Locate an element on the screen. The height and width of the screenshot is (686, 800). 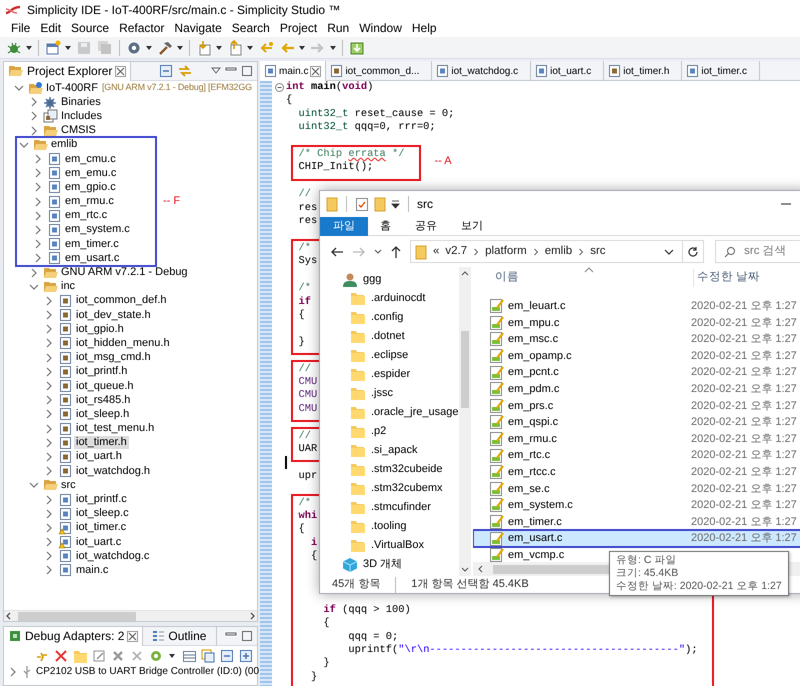
nav-item: .tooling is located at coordinates (388, 526).